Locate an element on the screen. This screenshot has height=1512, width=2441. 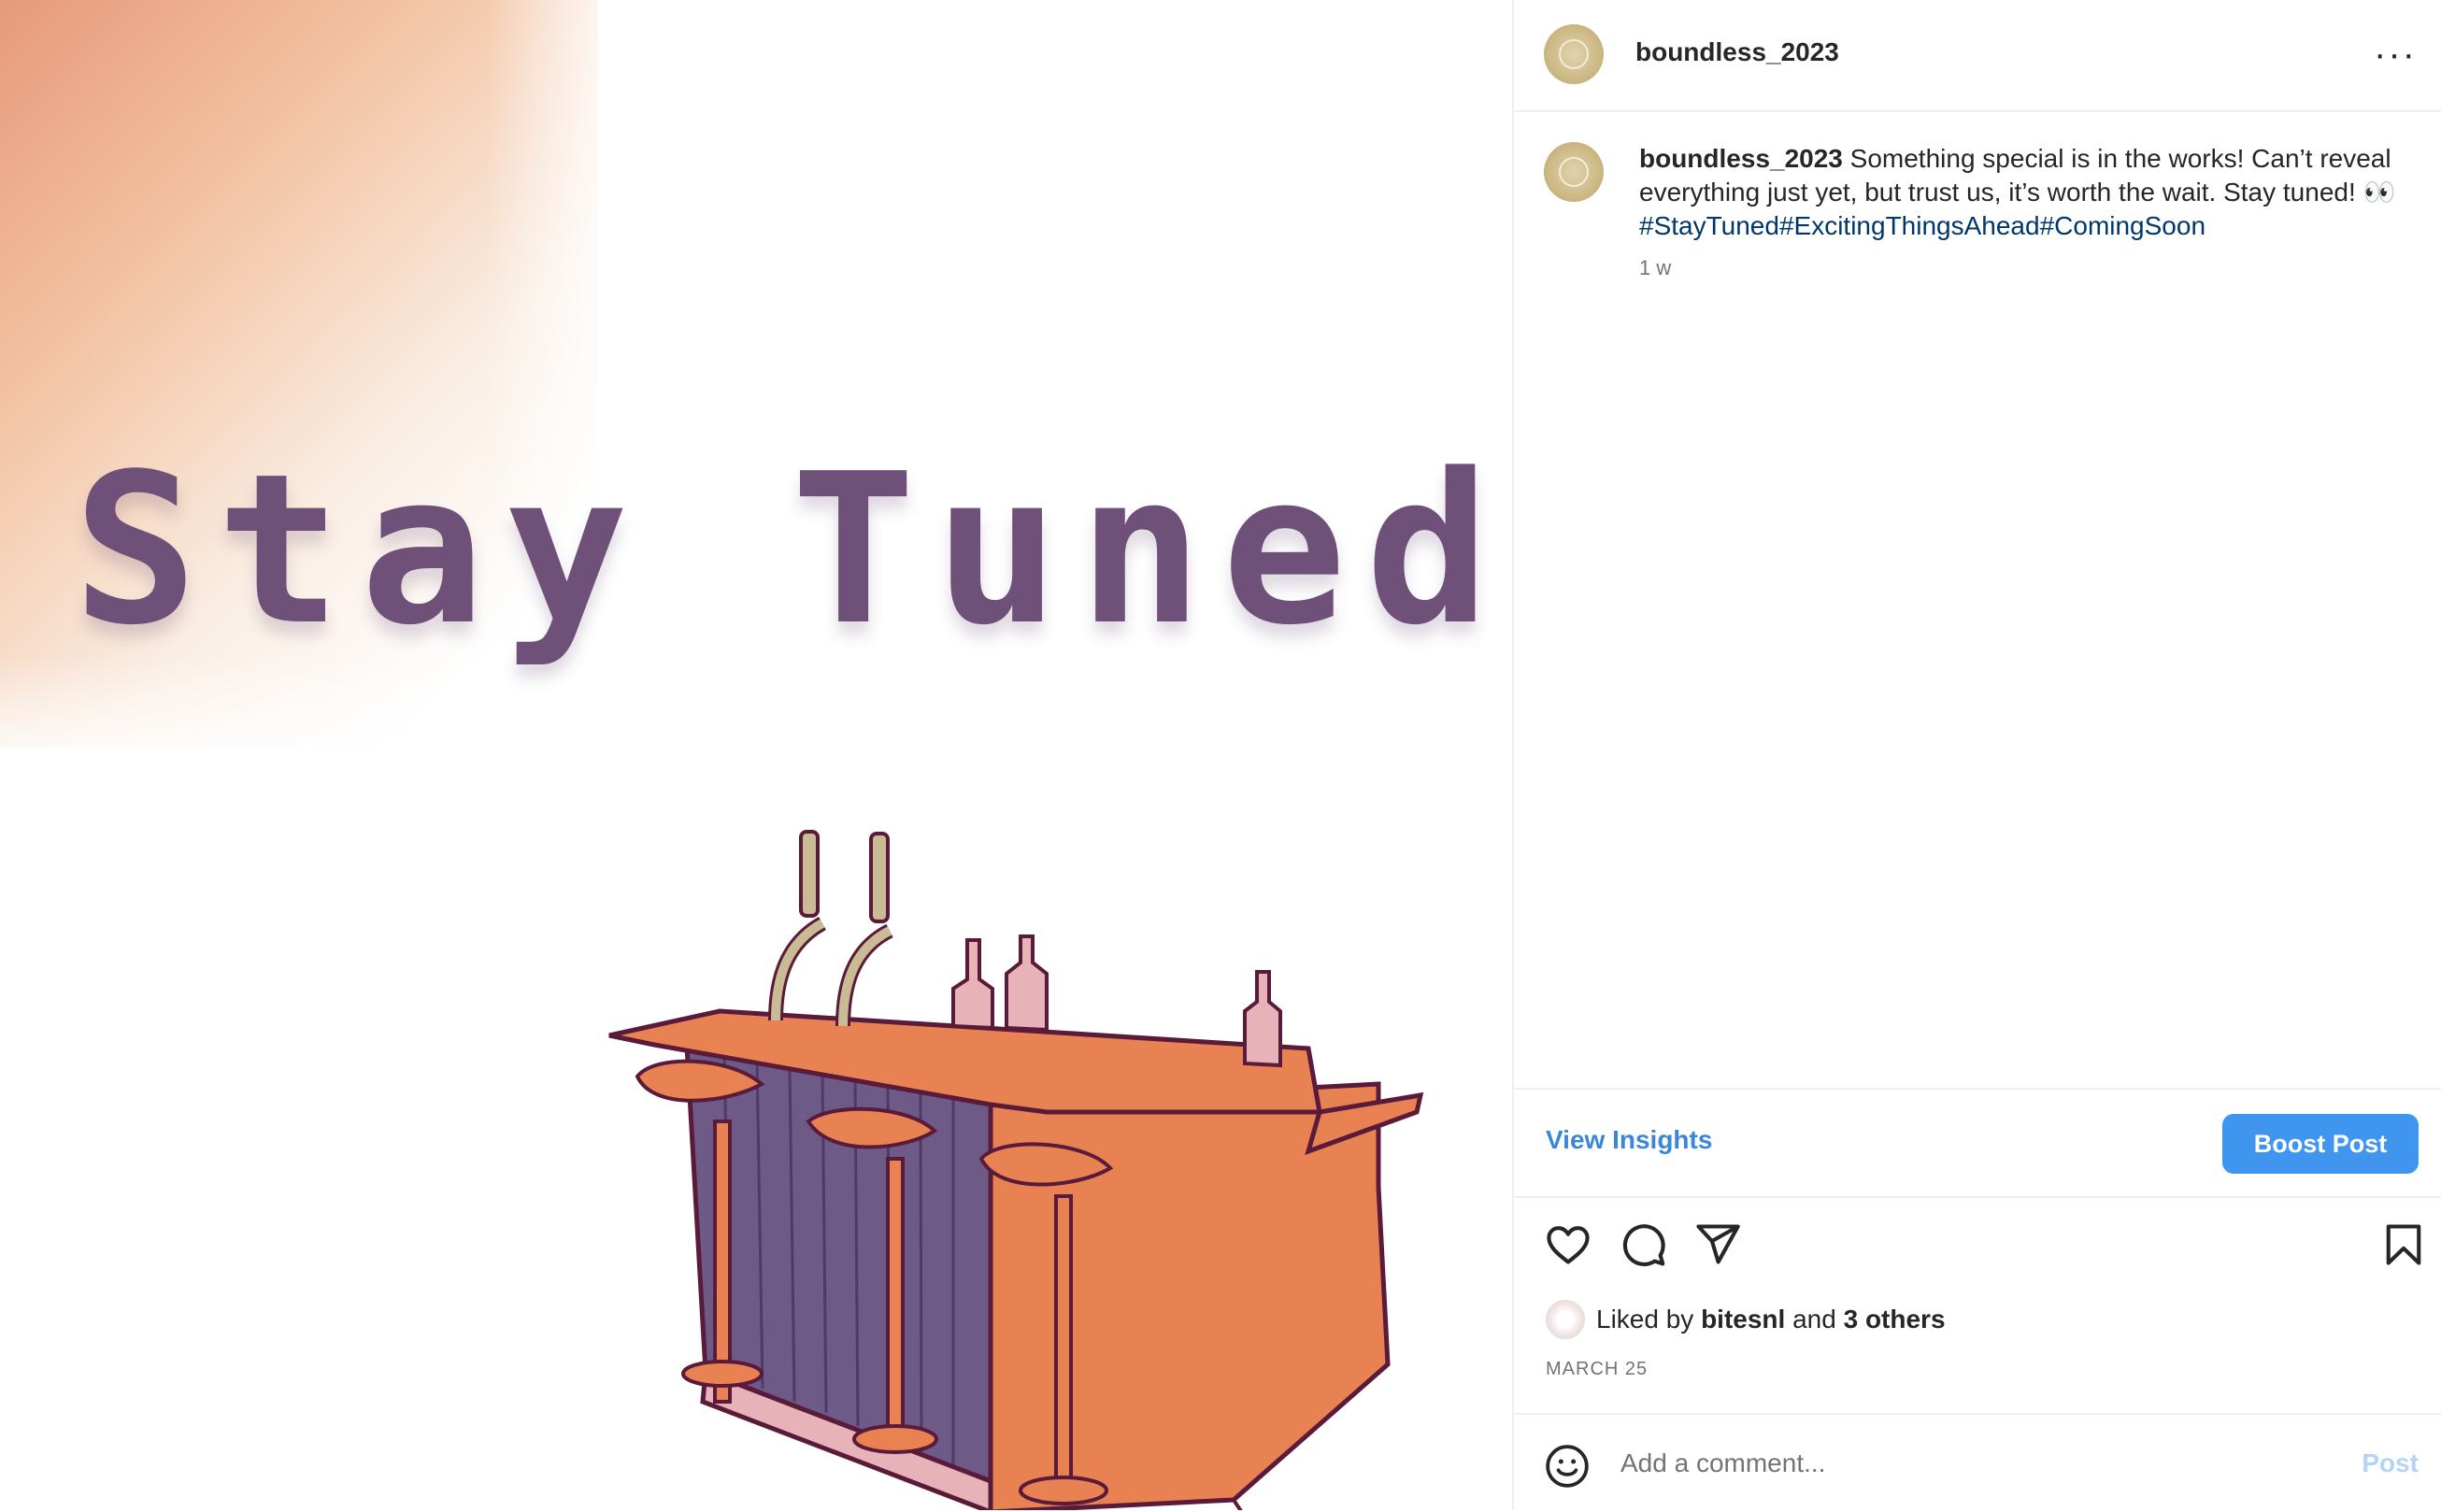
hashtag-link: #ExcitingThingsAhead is located at coordinates (1909, 225).